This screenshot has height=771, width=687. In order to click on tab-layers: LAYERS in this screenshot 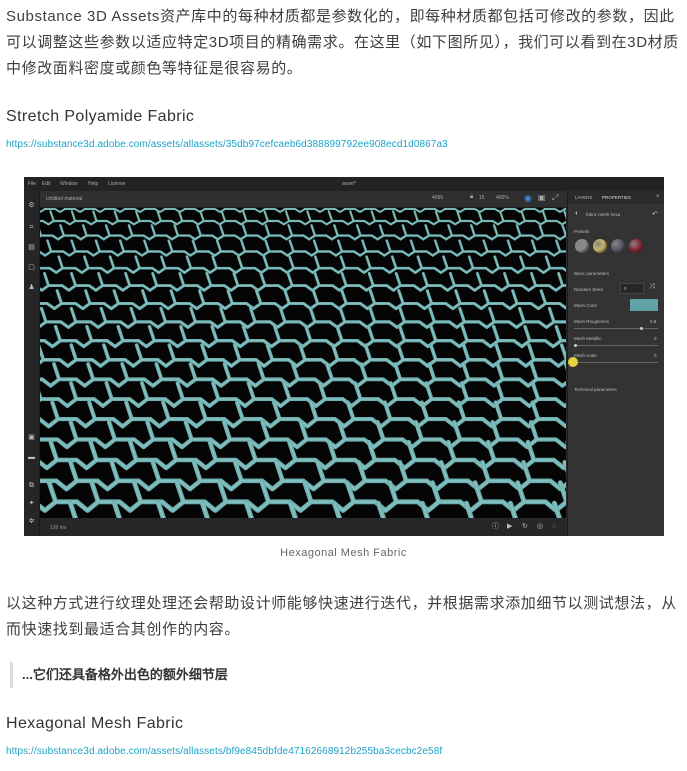, I will do `click(583, 197)`.